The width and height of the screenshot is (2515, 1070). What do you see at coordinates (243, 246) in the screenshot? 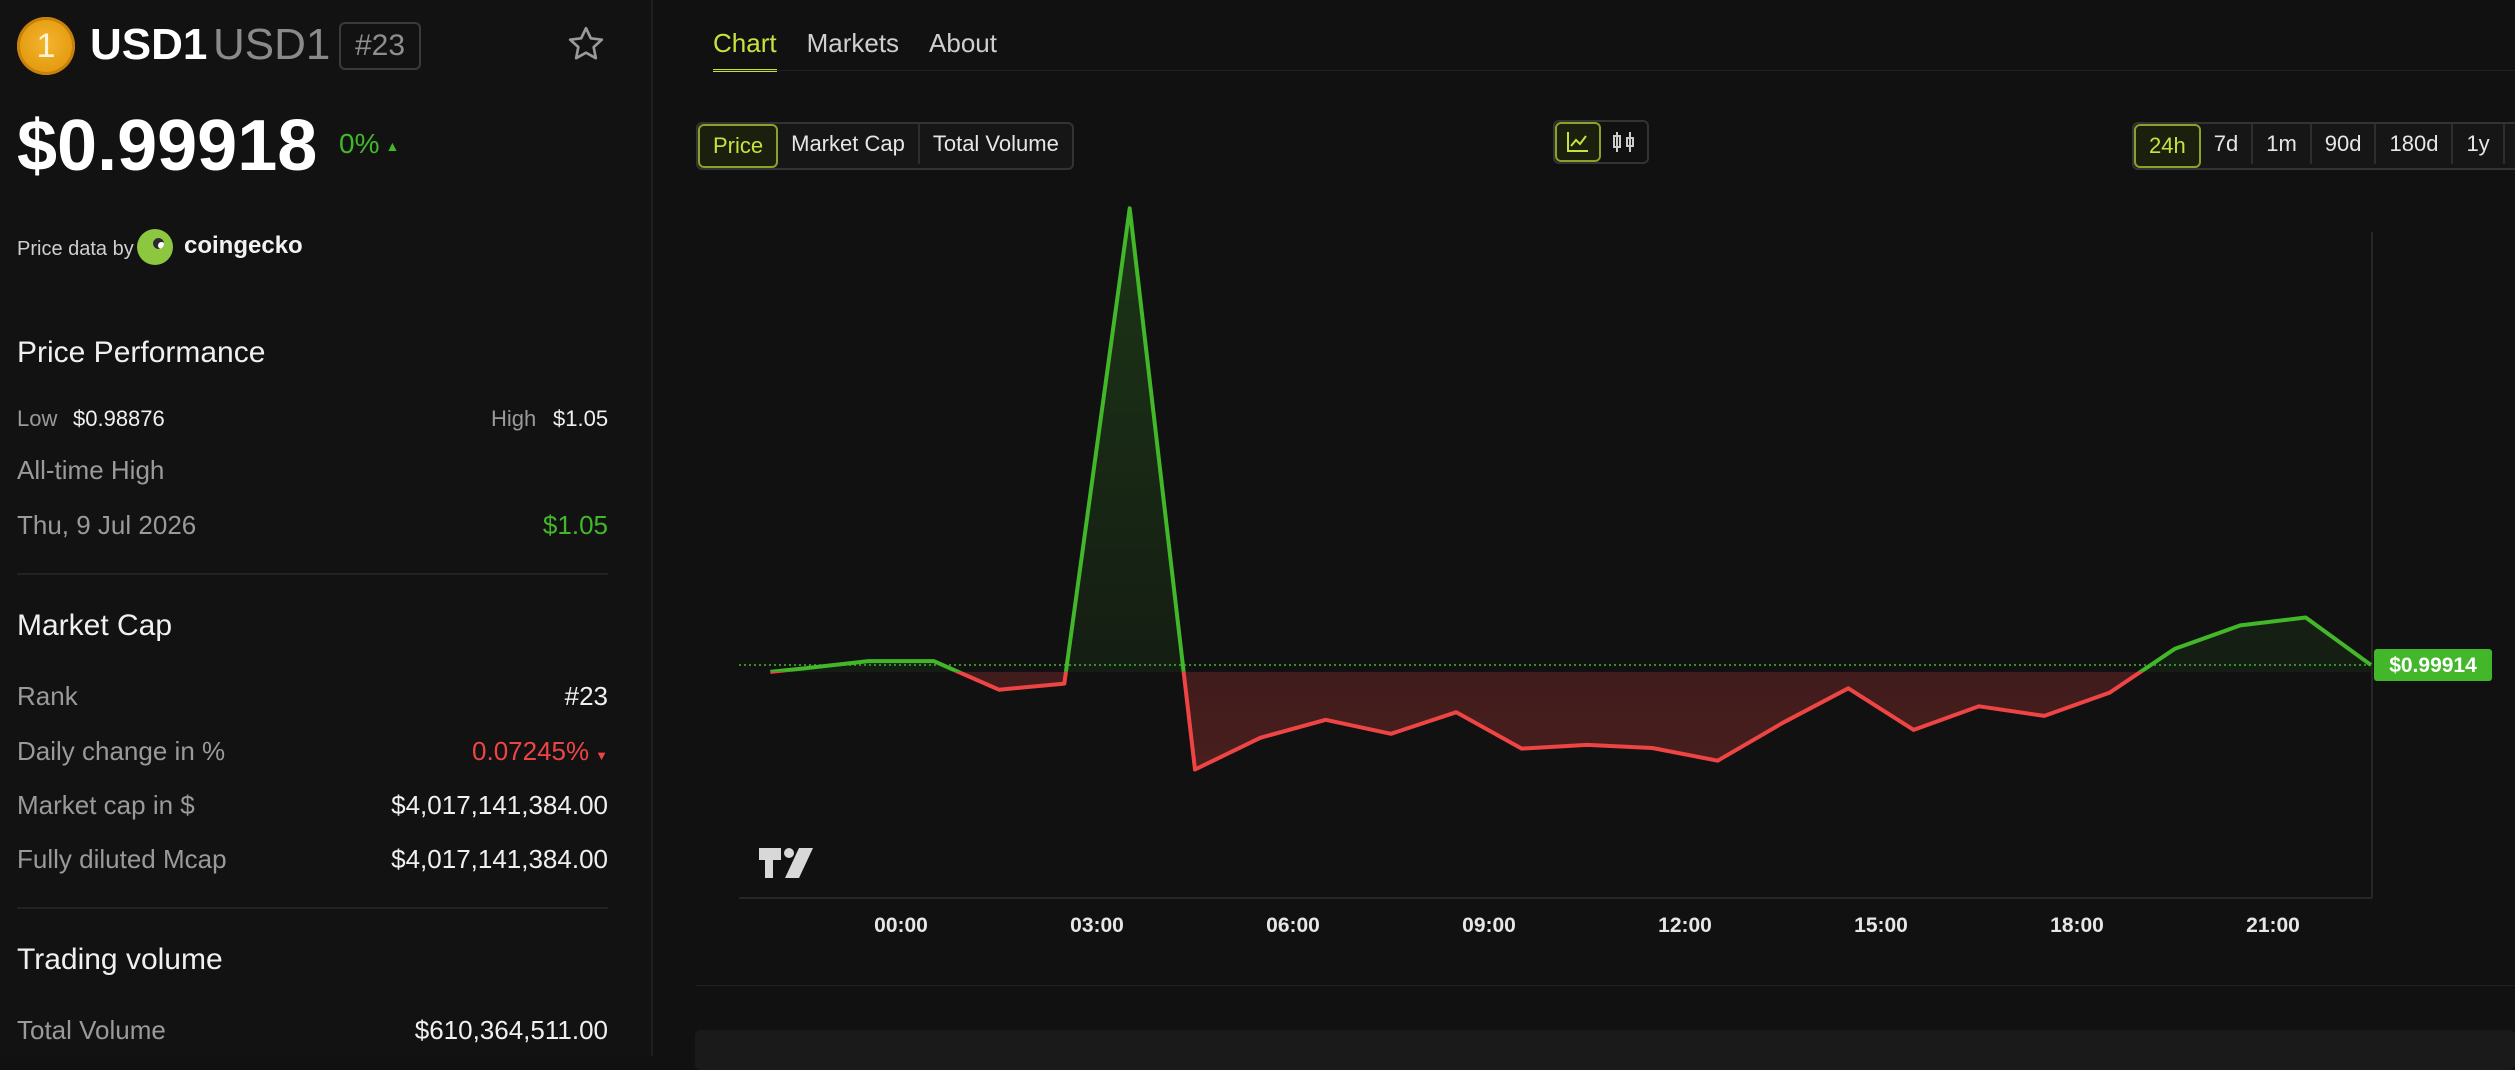
I see `coingecko-link: coingecko` at bounding box center [243, 246].